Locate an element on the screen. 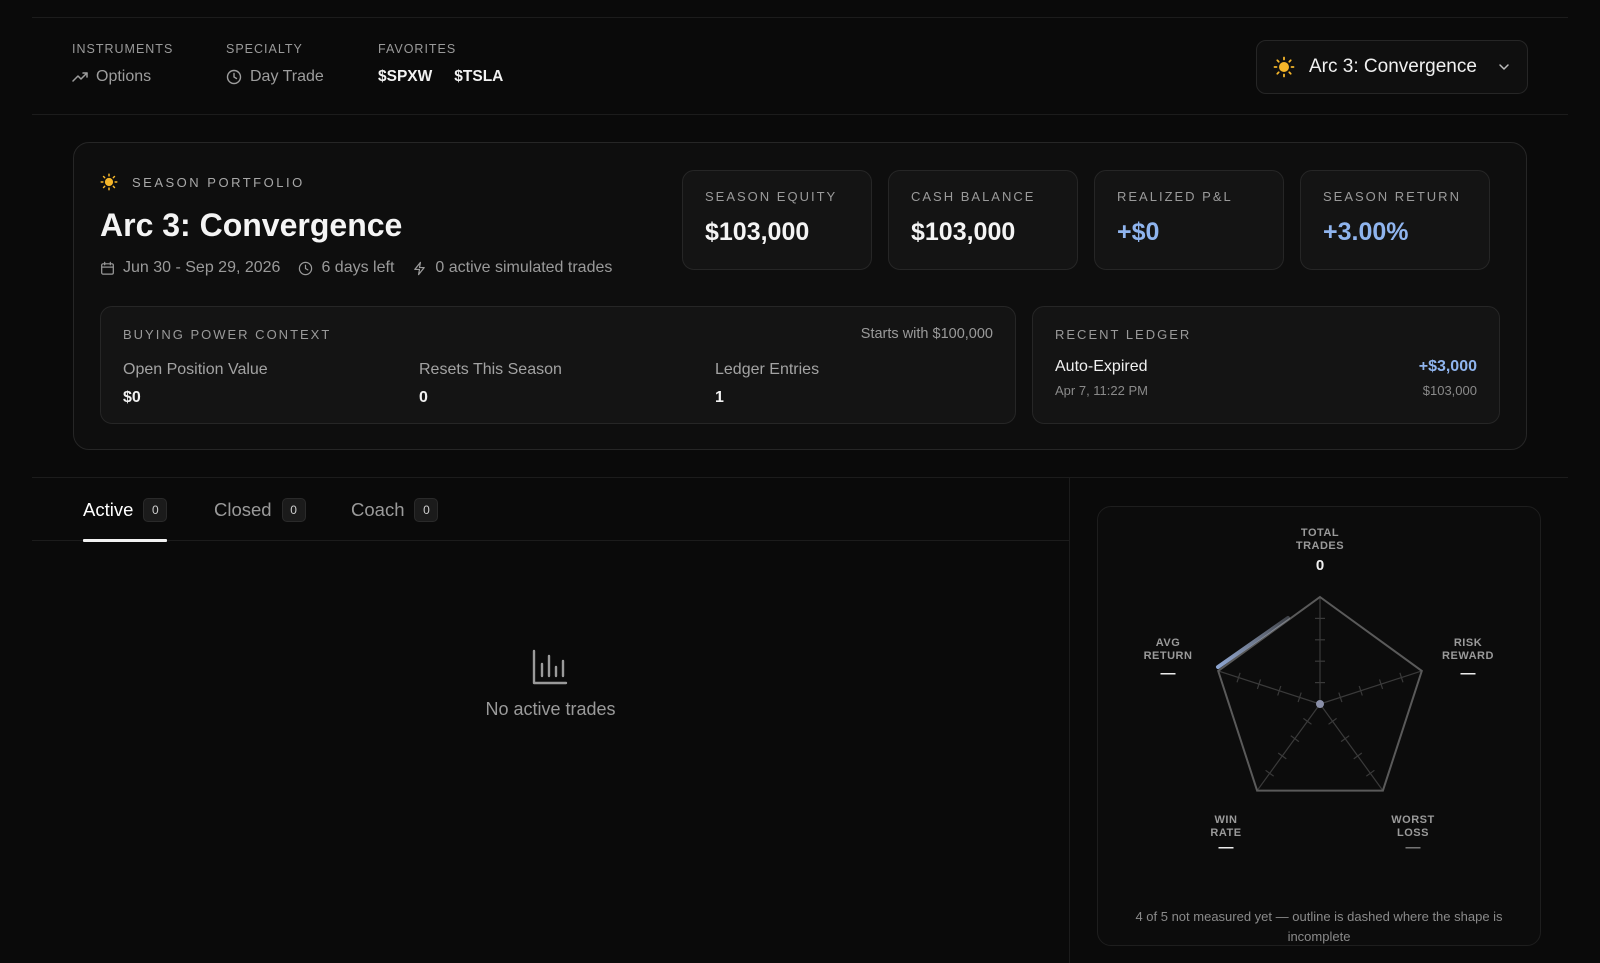  axis-value-risk-reward: — is located at coordinates (1468, 673).